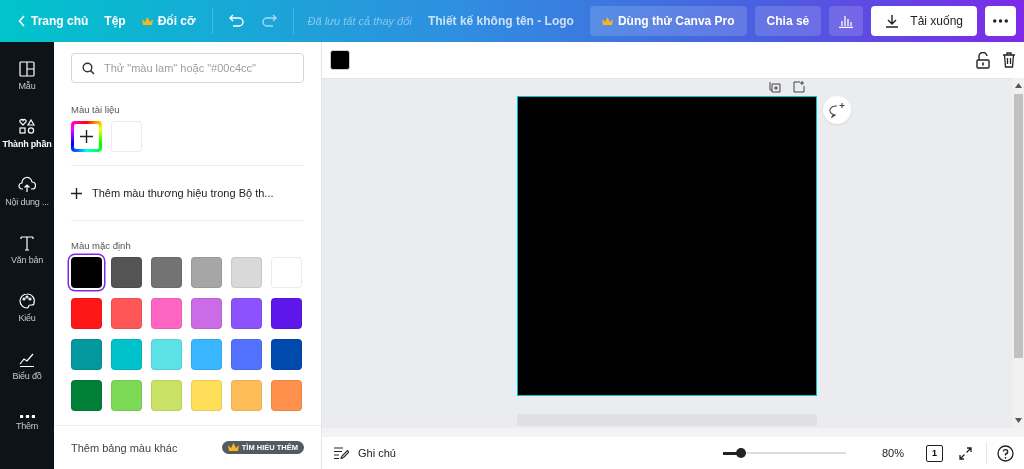  Describe the element at coordinates (892, 453) in the screenshot. I see `zoom-percentage: 80%` at that location.